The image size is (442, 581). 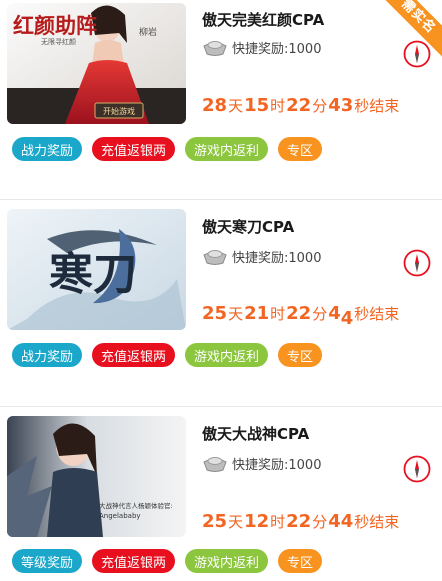 I want to click on game-thumbnail-image: 红颜助阵 无限寻红颜 柳岩 开始游戏, so click(x=96, y=63).